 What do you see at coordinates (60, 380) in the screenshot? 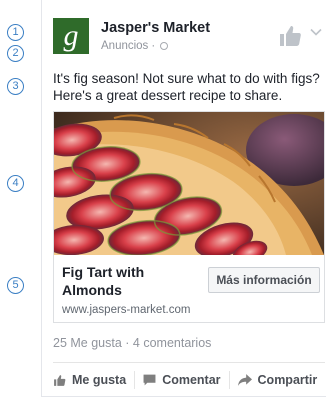
I see `like-icon` at bounding box center [60, 380].